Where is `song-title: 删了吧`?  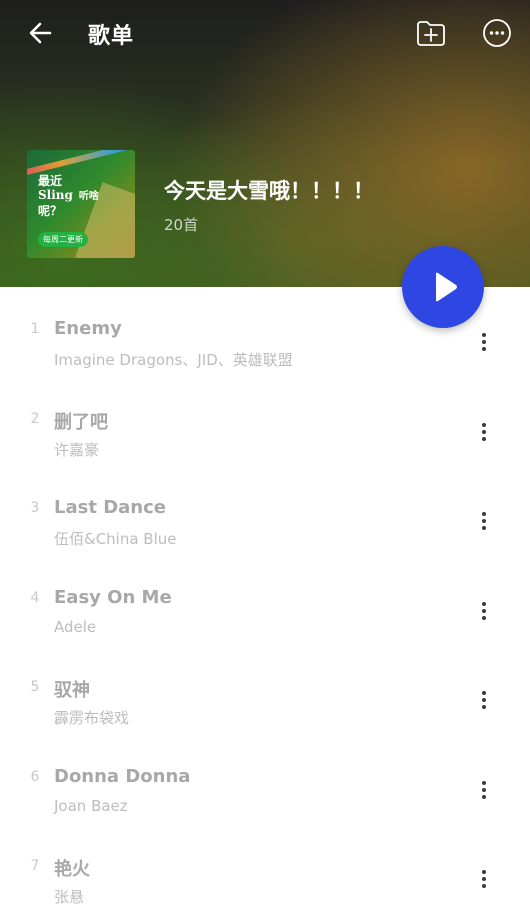 song-title: 删了吧 is located at coordinates (81, 422).